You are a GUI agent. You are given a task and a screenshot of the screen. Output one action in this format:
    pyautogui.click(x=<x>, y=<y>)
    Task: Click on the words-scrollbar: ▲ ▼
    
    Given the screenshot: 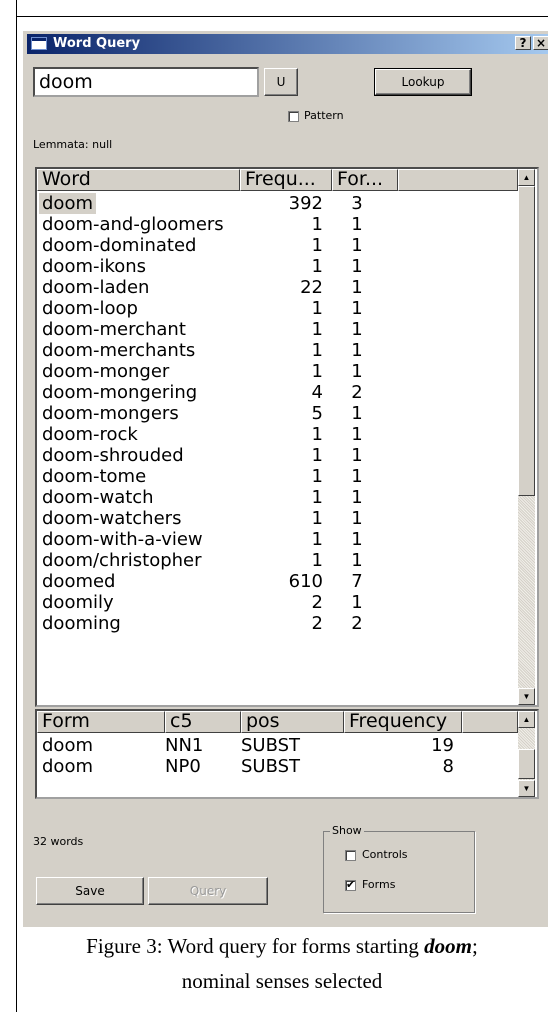 What is the action you would take?
    pyautogui.click(x=526, y=437)
    